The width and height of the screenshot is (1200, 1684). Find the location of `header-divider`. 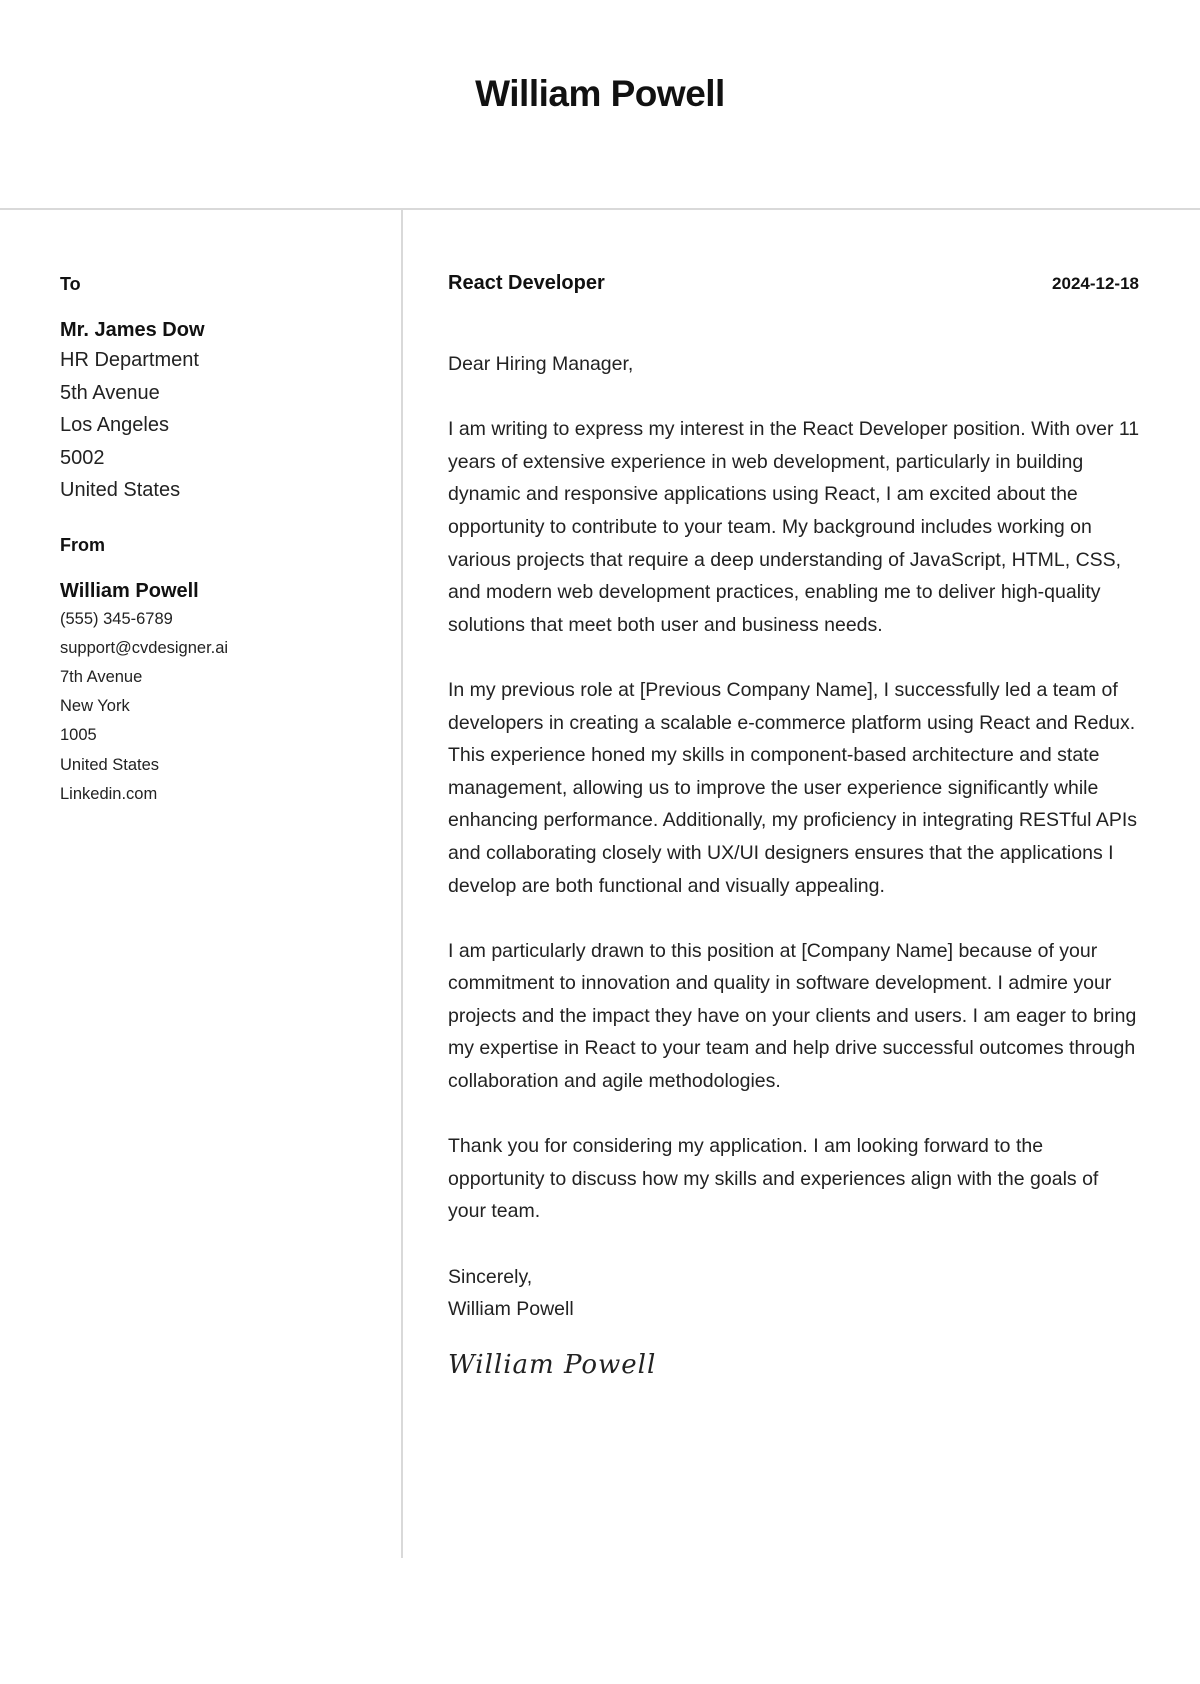

header-divider is located at coordinates (600, 209).